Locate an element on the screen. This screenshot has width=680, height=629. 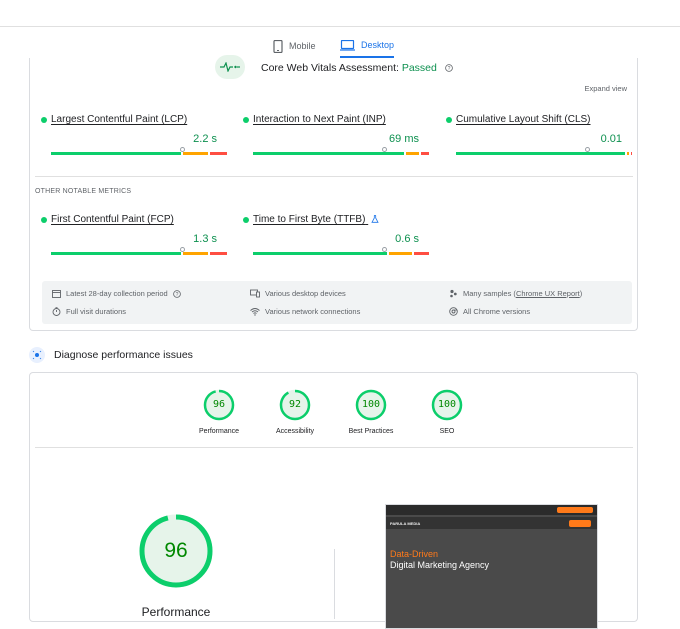
samples-icon is located at coordinates (453, 293).